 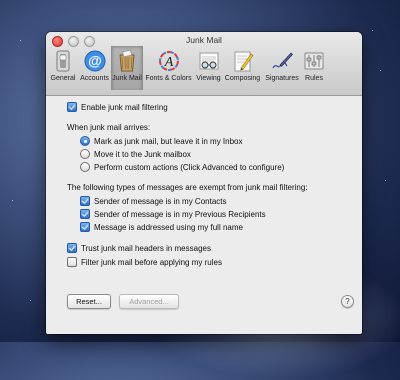 What do you see at coordinates (204, 40) in the screenshot?
I see `window-title: Junk Mail` at bounding box center [204, 40].